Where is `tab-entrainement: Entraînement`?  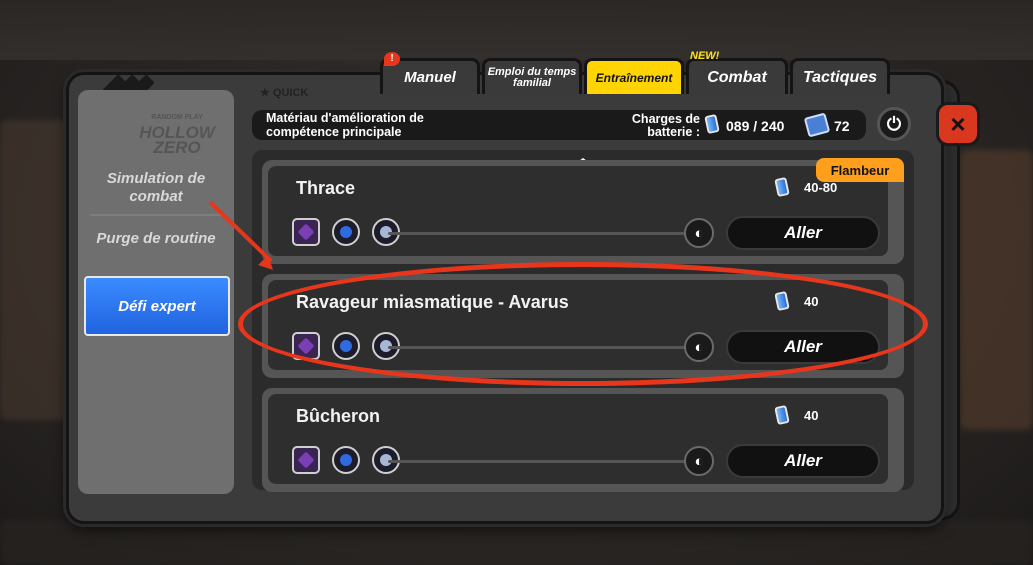
tab-entrainement: Entraînement is located at coordinates (634, 76).